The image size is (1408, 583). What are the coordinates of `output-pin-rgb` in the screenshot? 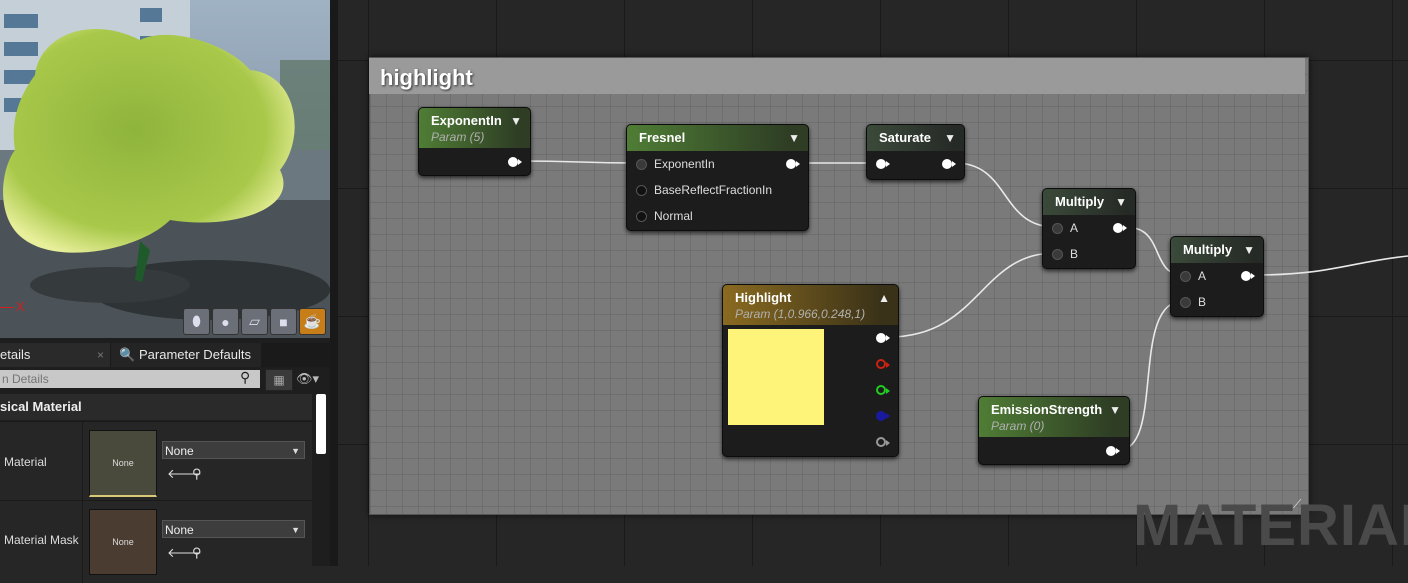 It's located at (883, 338).